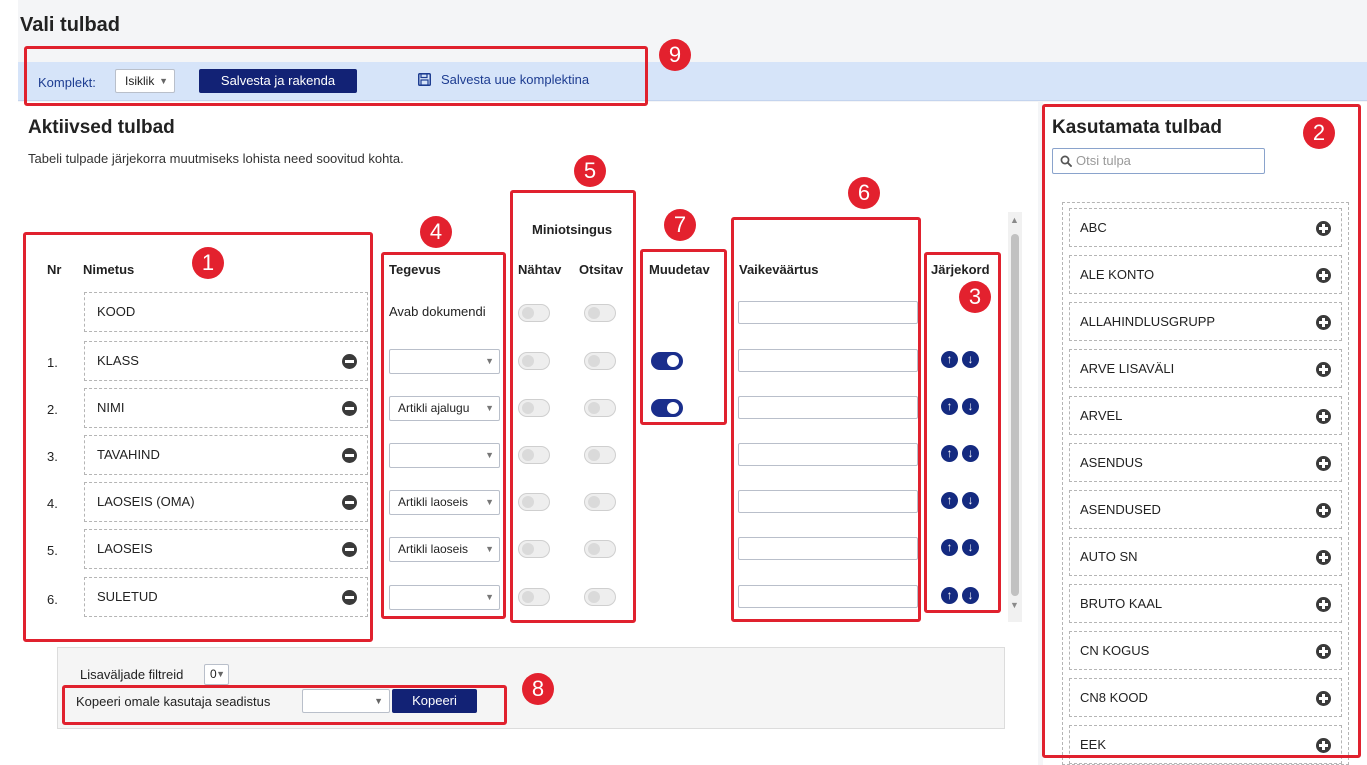  What do you see at coordinates (1014, 220) in the screenshot?
I see `scroll-up-icon: ▲` at bounding box center [1014, 220].